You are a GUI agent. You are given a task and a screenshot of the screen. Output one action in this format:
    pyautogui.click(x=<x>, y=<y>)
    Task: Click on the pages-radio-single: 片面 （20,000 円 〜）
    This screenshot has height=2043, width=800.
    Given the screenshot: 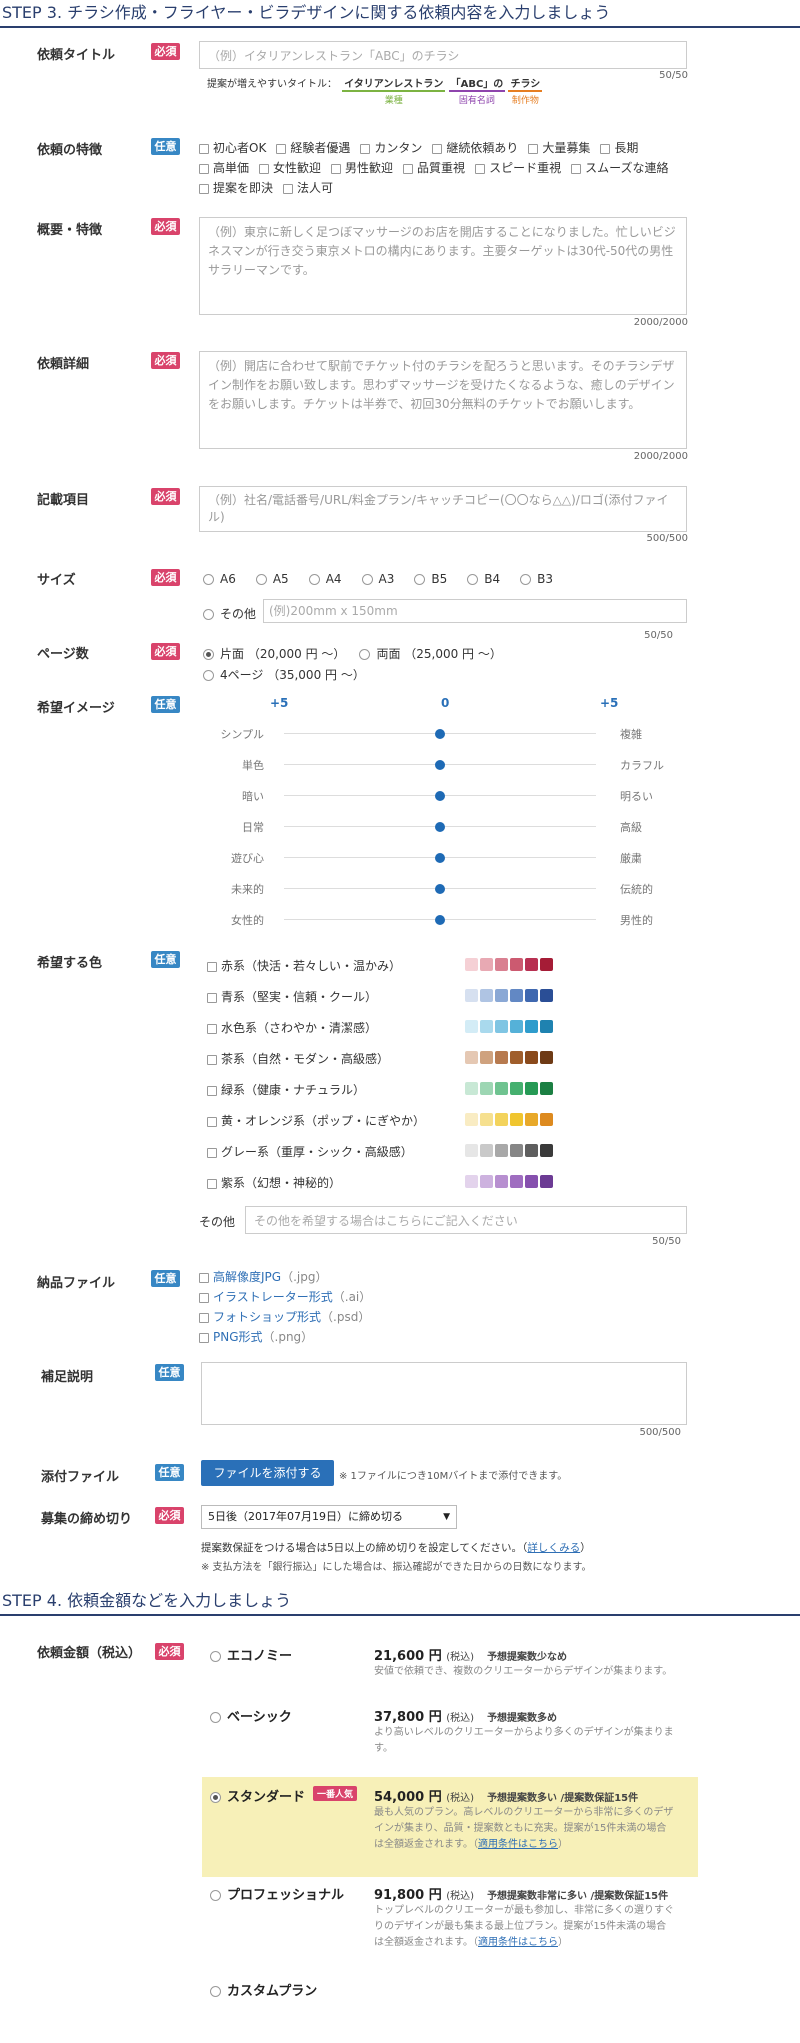 What is the action you would take?
    pyautogui.click(x=274, y=654)
    